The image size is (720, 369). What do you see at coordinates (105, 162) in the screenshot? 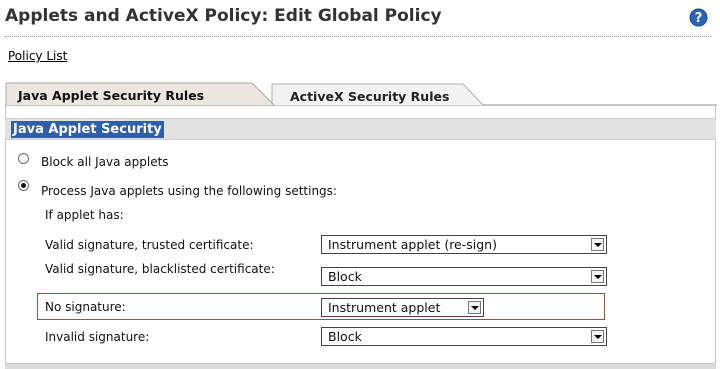
I see `block-all-label: Block all Java applets` at bounding box center [105, 162].